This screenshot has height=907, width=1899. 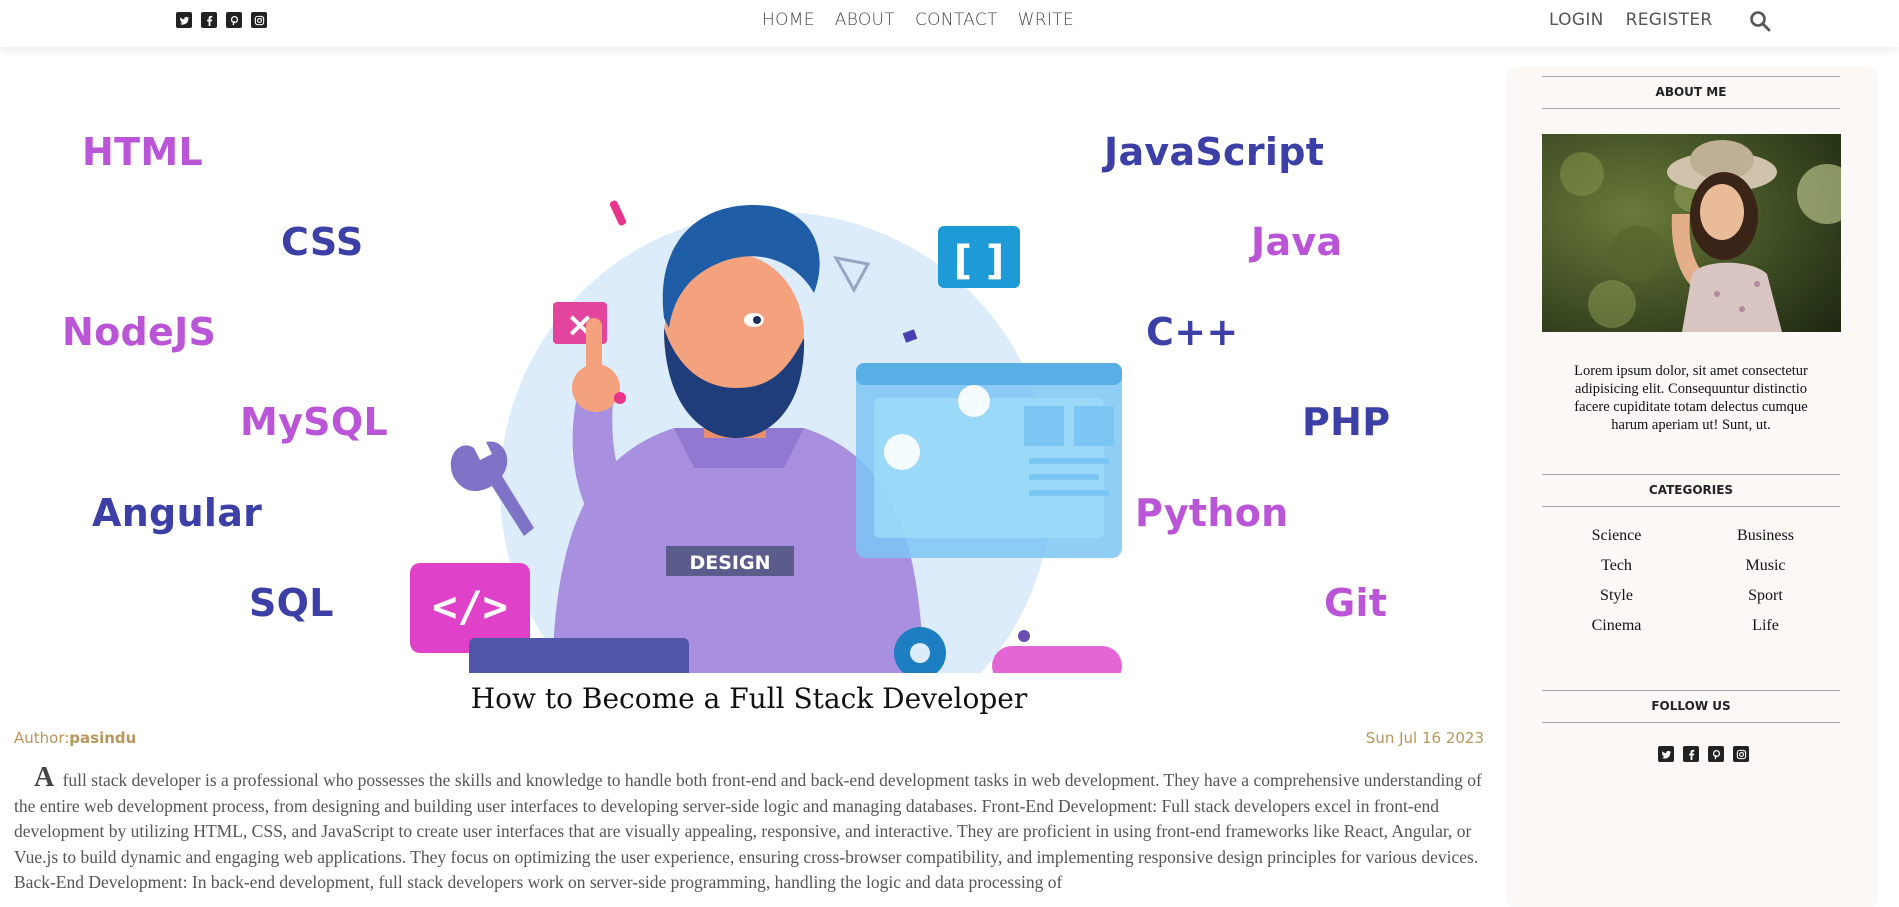 I want to click on tech-label-cpp: C++, so click(x=1192, y=332).